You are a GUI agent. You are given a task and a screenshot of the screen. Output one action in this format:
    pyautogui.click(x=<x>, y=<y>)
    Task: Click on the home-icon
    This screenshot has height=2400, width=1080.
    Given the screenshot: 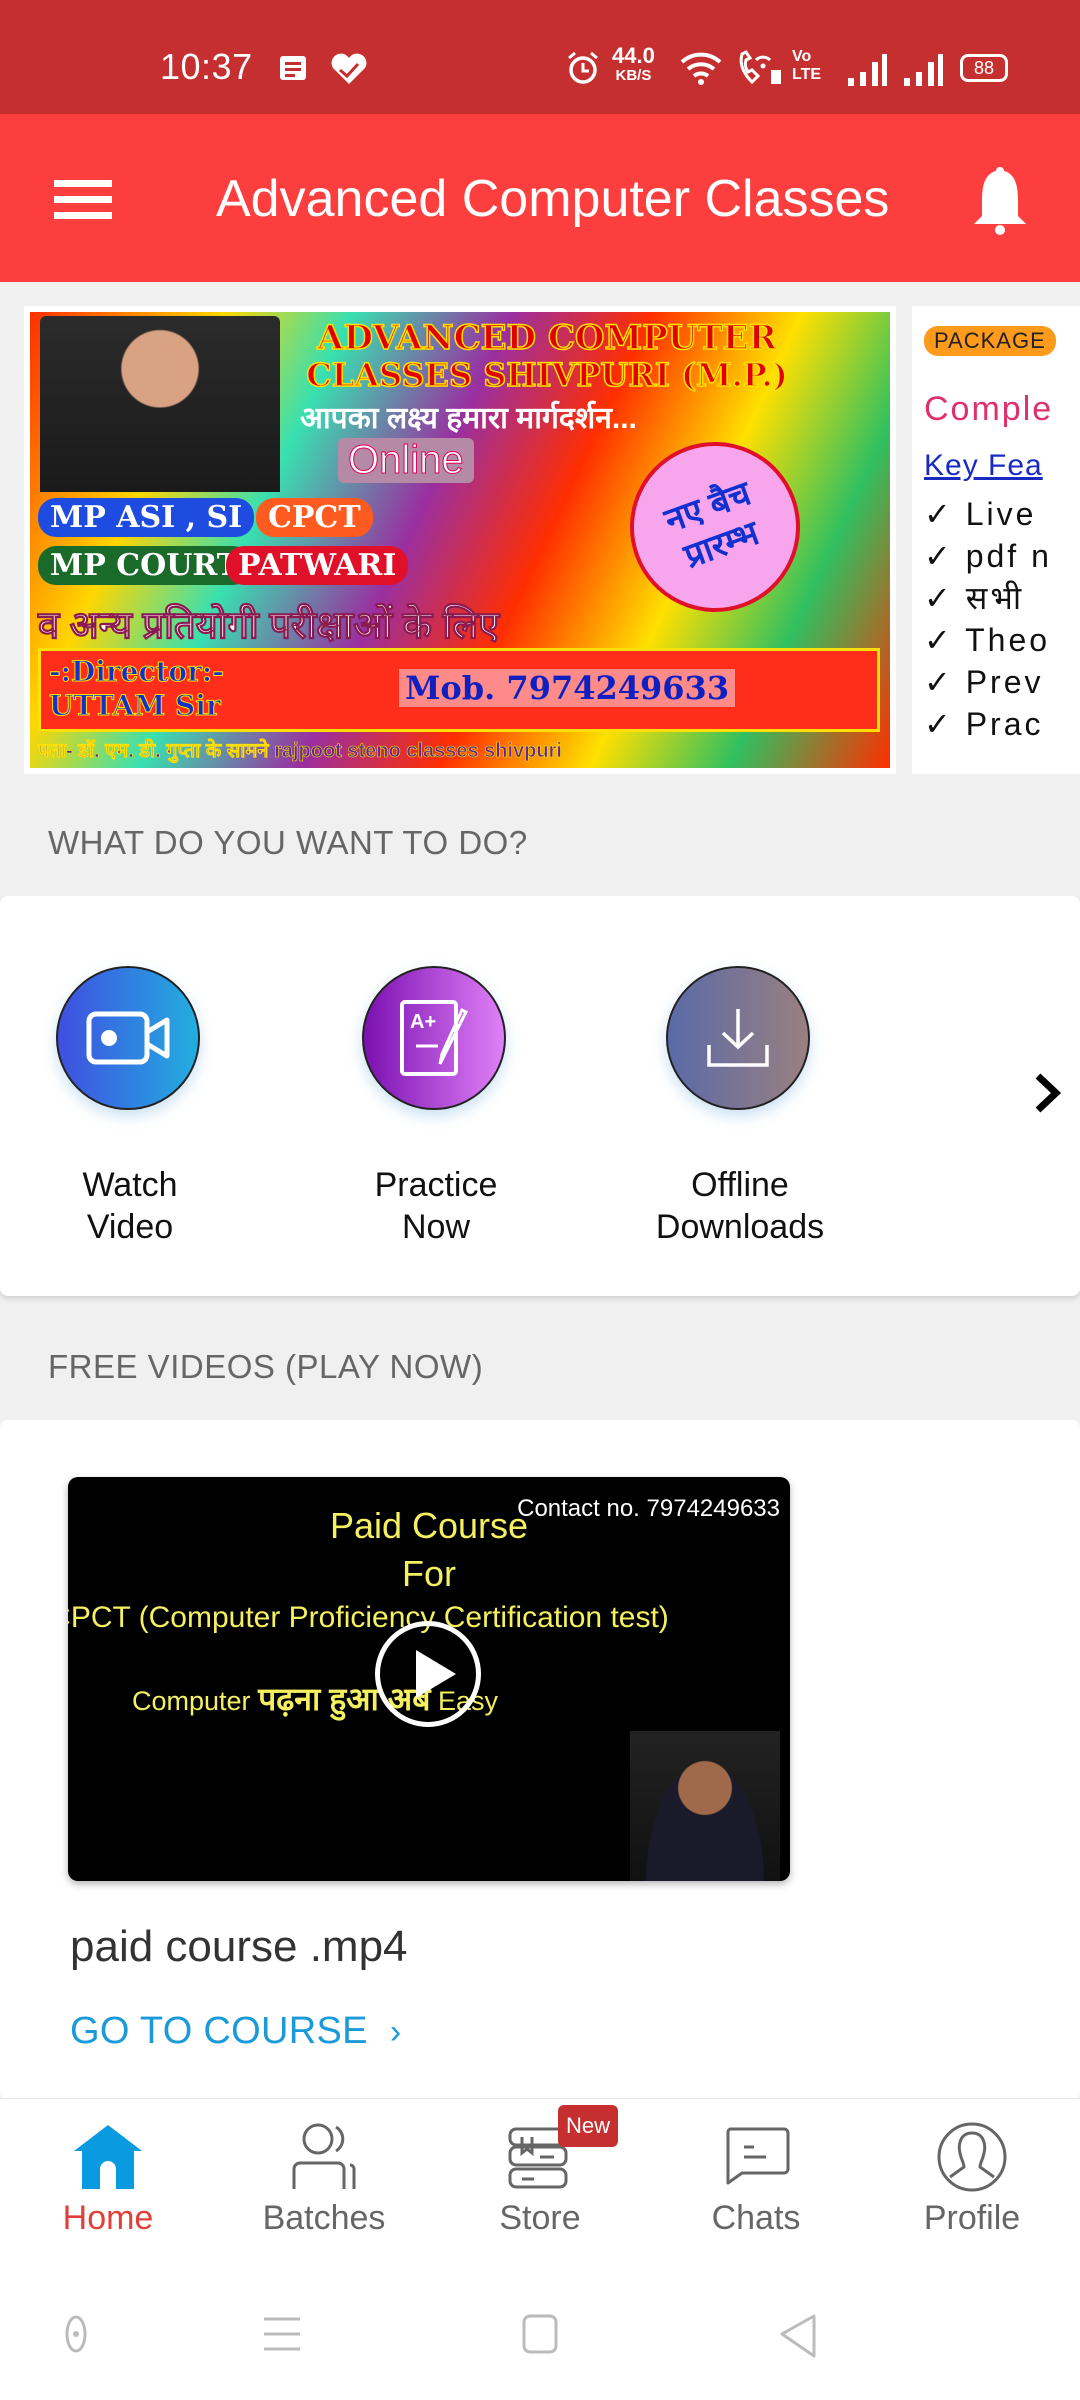 What is the action you would take?
    pyautogui.click(x=108, y=2157)
    